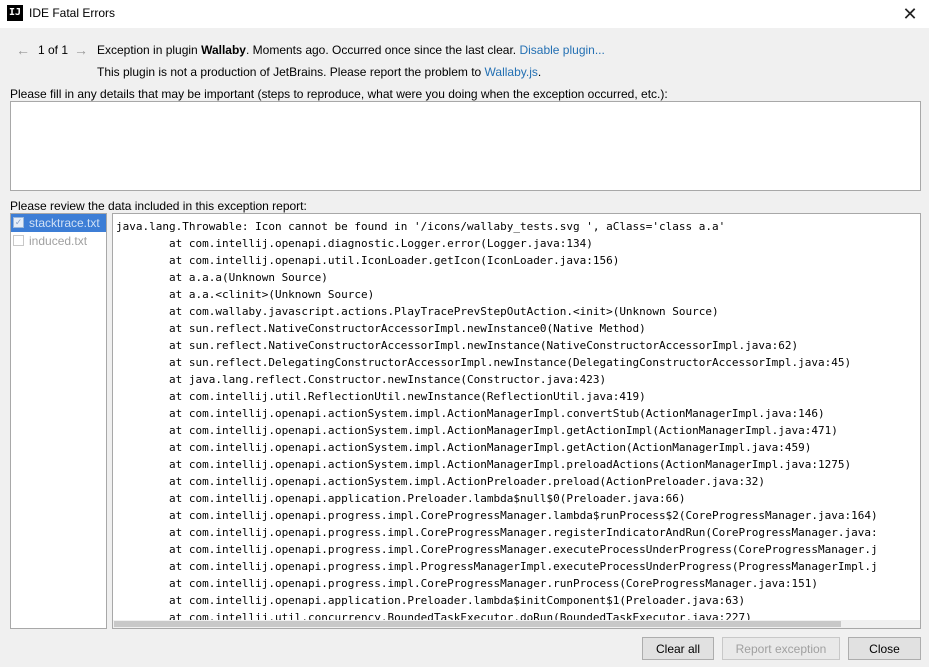 The width and height of the screenshot is (929, 667). I want to click on error-counter: 1 of 1, so click(53, 50).